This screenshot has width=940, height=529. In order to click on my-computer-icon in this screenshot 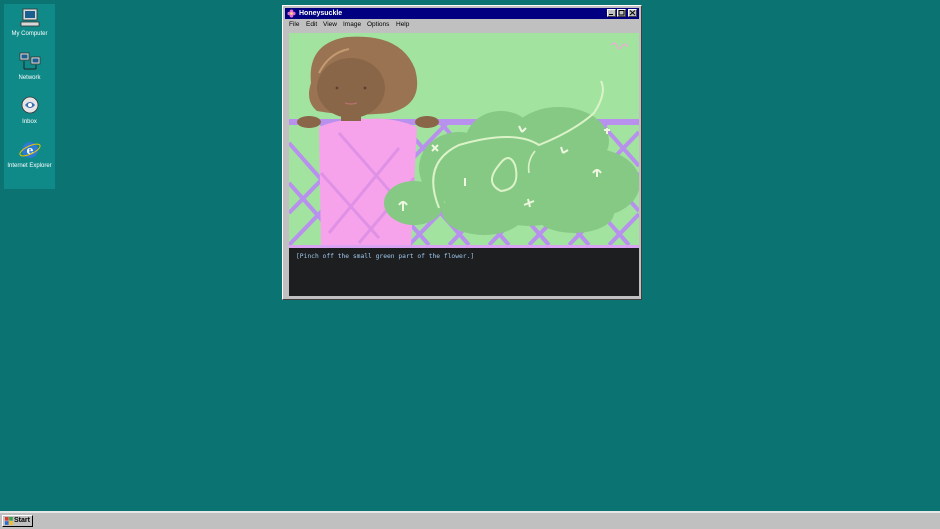, I will do `click(29, 17)`.